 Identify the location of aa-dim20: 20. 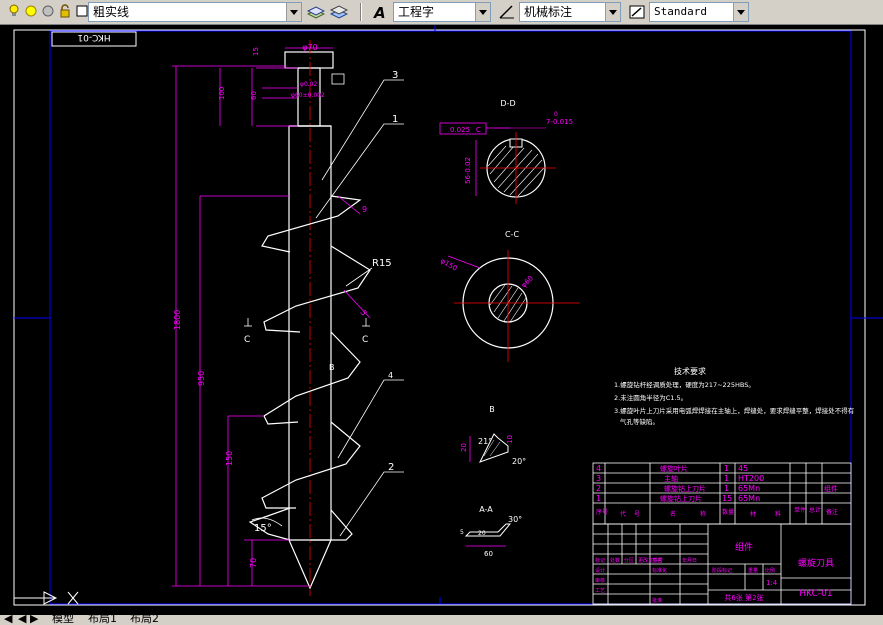
(482, 533).